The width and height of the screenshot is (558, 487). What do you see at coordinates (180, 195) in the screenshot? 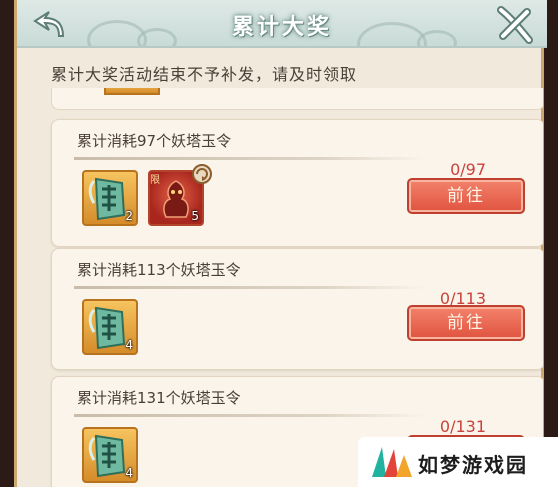
I see `red-demon-item: 限 5` at bounding box center [180, 195].